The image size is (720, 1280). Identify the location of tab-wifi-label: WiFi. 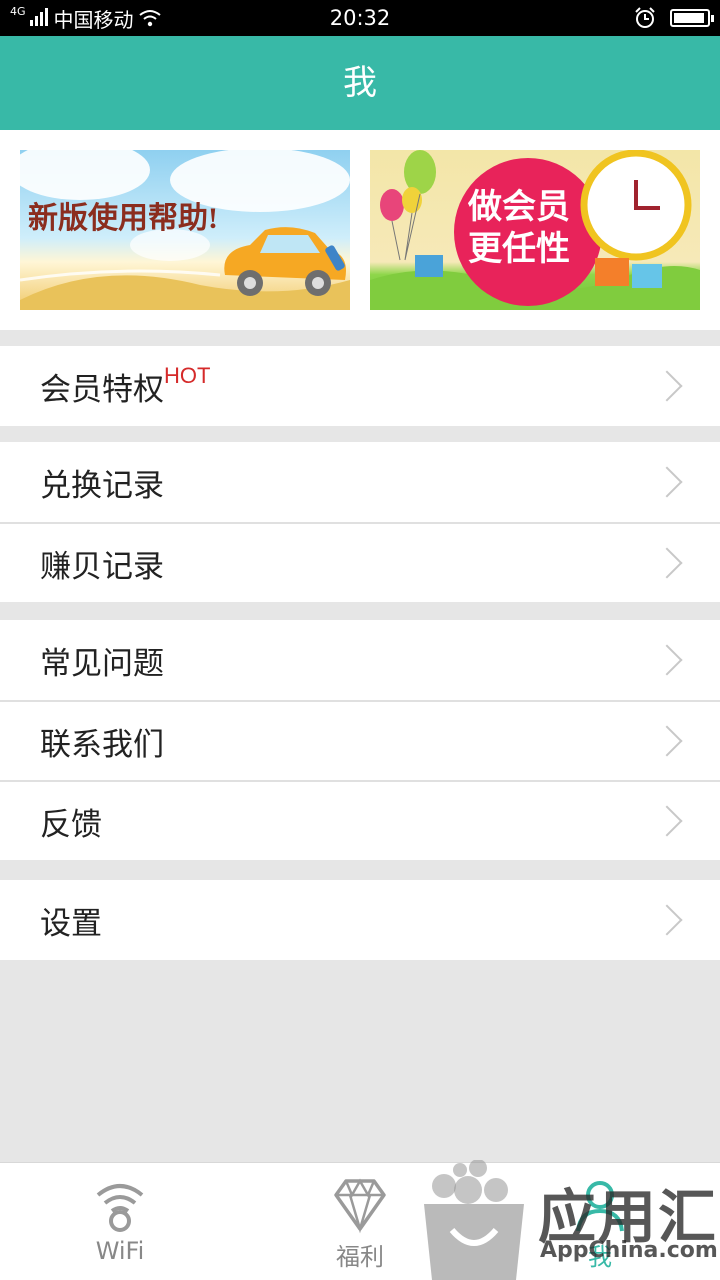
(120, 1251).